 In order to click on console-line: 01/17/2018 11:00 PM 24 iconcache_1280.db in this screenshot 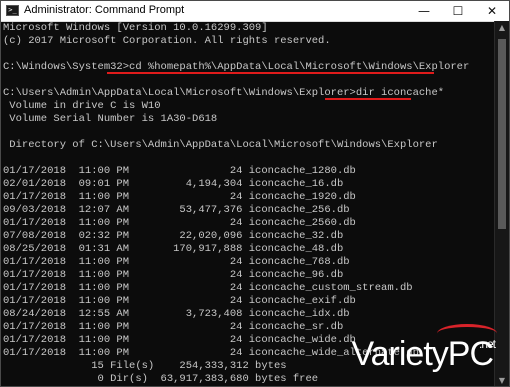, I will do `click(179, 171)`.